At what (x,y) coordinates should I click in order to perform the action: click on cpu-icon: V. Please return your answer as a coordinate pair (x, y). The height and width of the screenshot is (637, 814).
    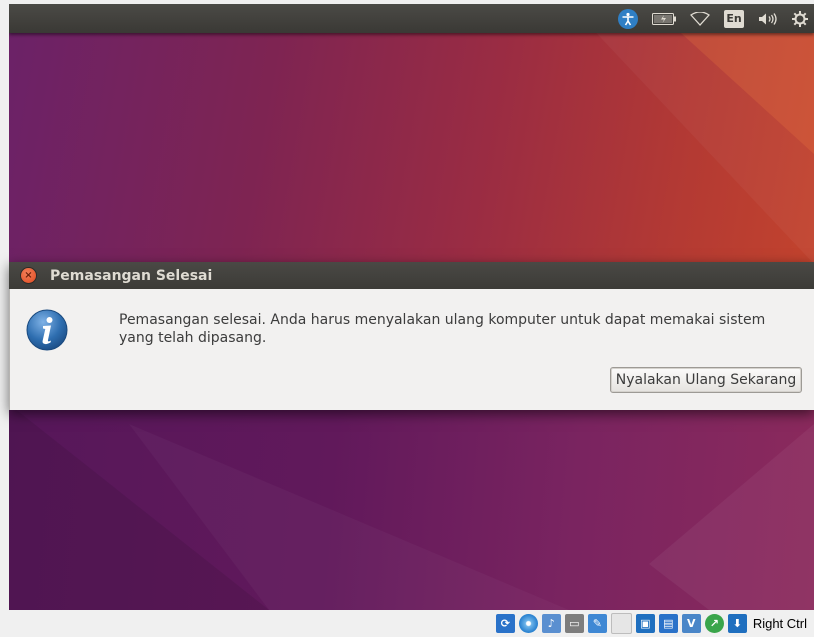
    Looking at the image, I should click on (691, 623).